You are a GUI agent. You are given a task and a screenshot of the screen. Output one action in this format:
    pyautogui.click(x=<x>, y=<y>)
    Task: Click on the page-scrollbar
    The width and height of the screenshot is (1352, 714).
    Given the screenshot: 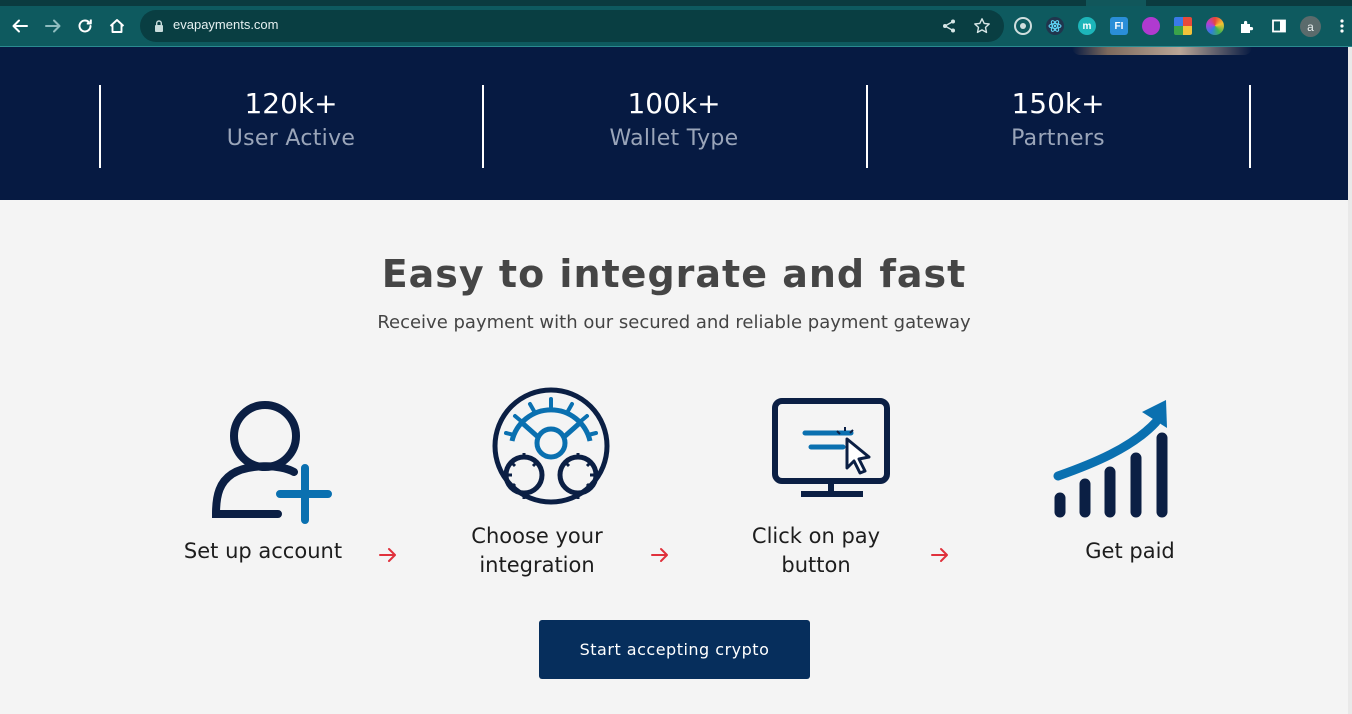 What is the action you would take?
    pyautogui.click(x=1350, y=380)
    